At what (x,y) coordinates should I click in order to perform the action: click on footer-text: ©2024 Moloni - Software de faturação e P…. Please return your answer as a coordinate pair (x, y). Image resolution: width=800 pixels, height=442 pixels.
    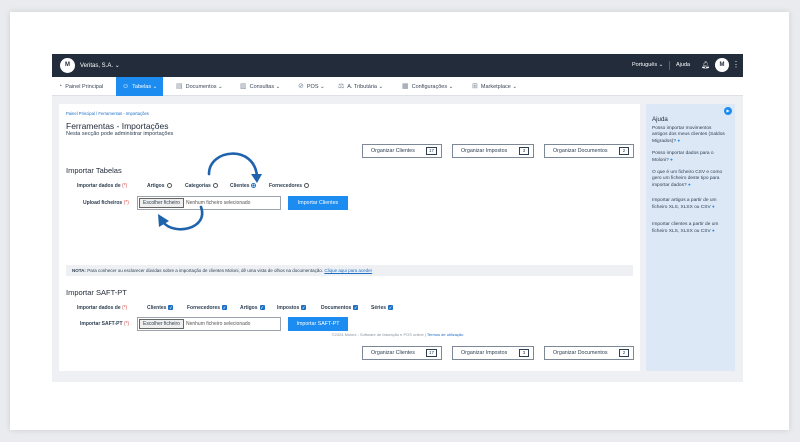
    Looking at the image, I should click on (378, 334).